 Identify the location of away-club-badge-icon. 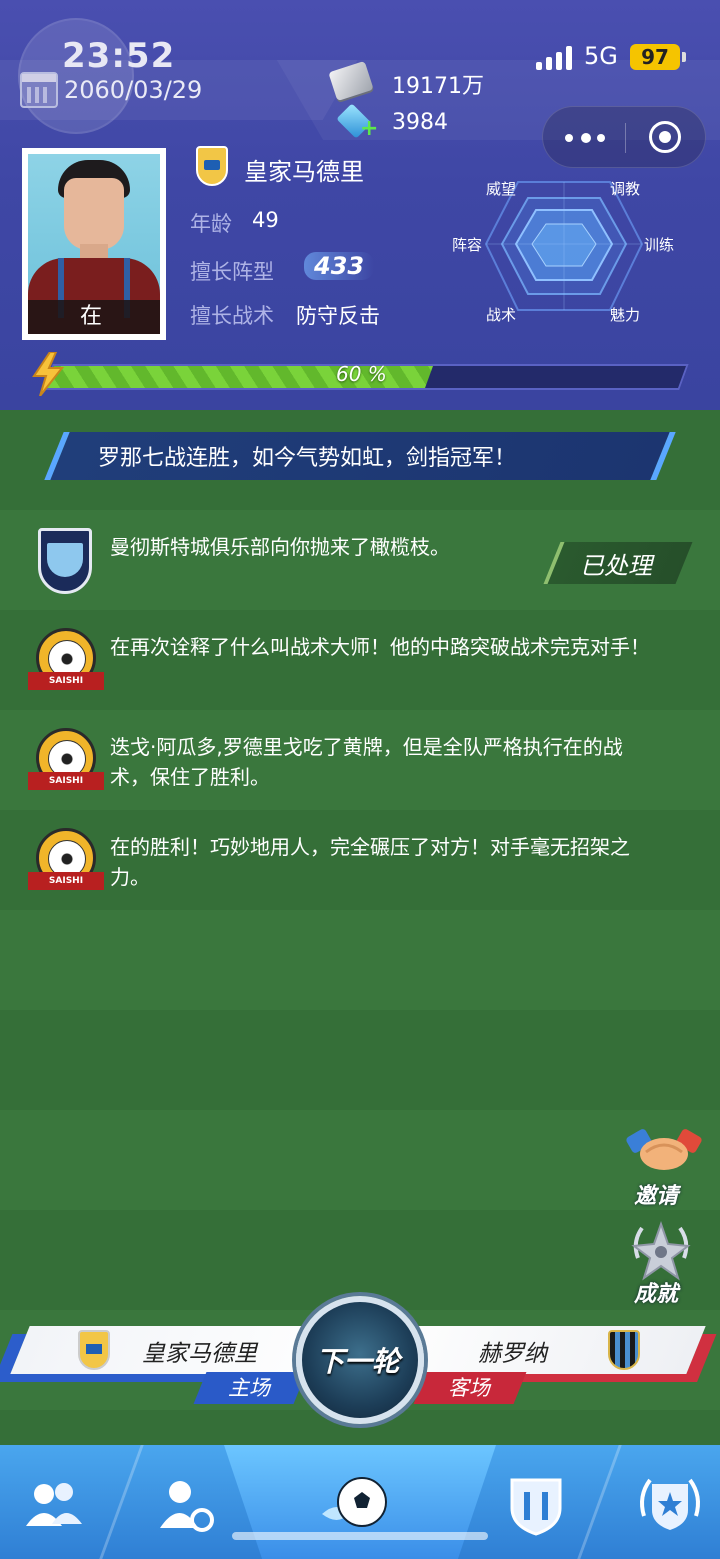
(624, 1350).